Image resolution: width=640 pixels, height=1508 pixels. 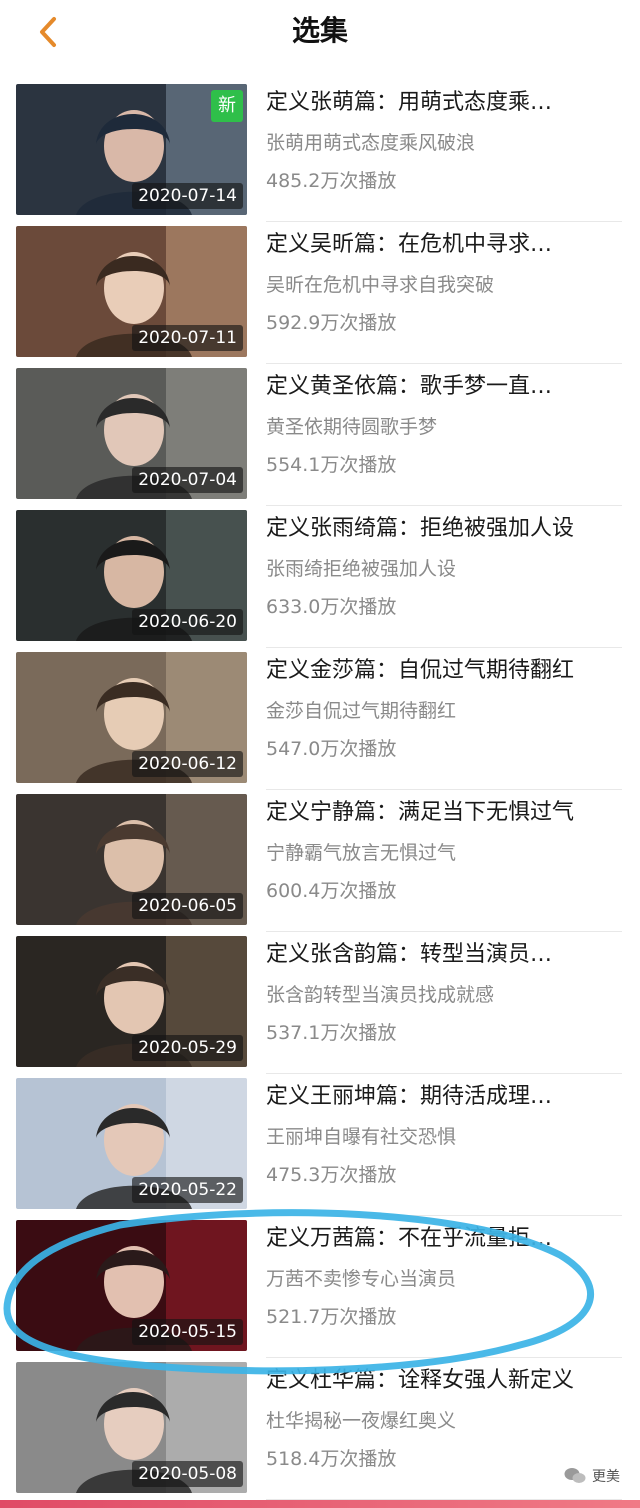 I want to click on episode-subtitle: 杜华揭秘一夜爆红奥义, so click(x=361, y=1421).